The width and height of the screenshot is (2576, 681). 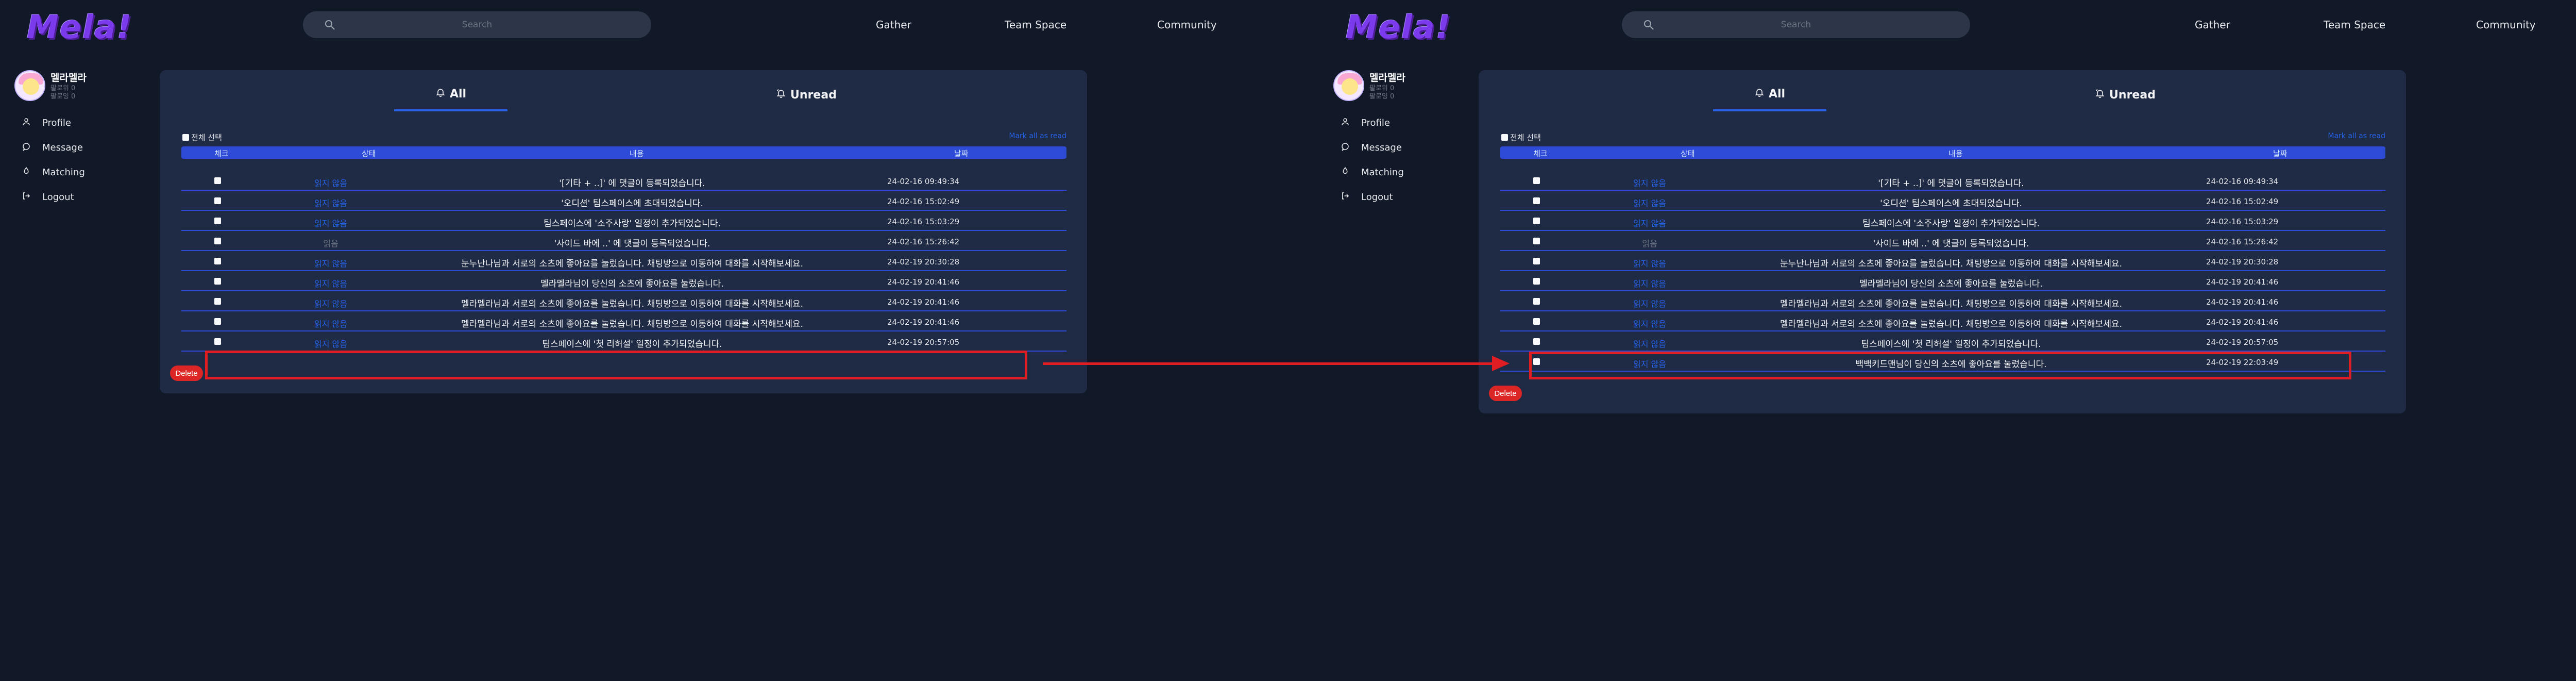 What do you see at coordinates (1650, 243) in the screenshot?
I see `row-status: 읽음` at bounding box center [1650, 243].